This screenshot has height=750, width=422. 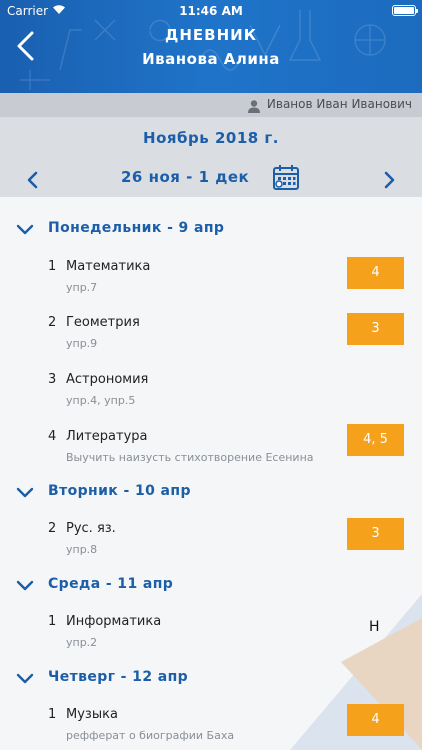 I want to click on period-navigation: Ноябрь 2018 г. 26 ноя - 1 дек, so click(x=211, y=157).